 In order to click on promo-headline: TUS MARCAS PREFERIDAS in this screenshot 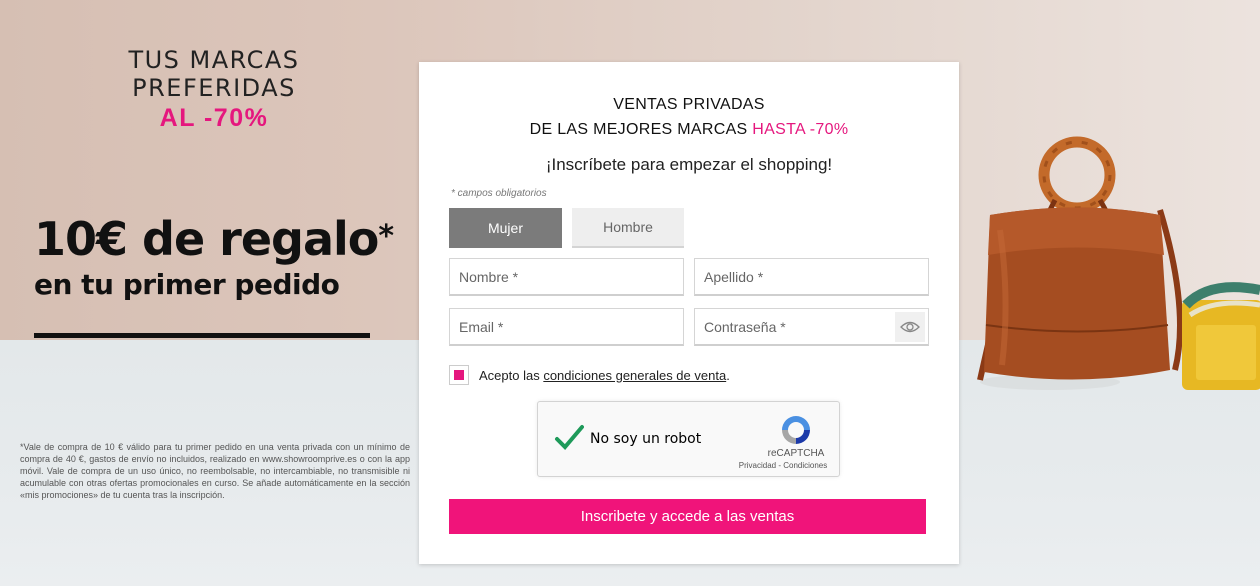, I will do `click(214, 74)`.